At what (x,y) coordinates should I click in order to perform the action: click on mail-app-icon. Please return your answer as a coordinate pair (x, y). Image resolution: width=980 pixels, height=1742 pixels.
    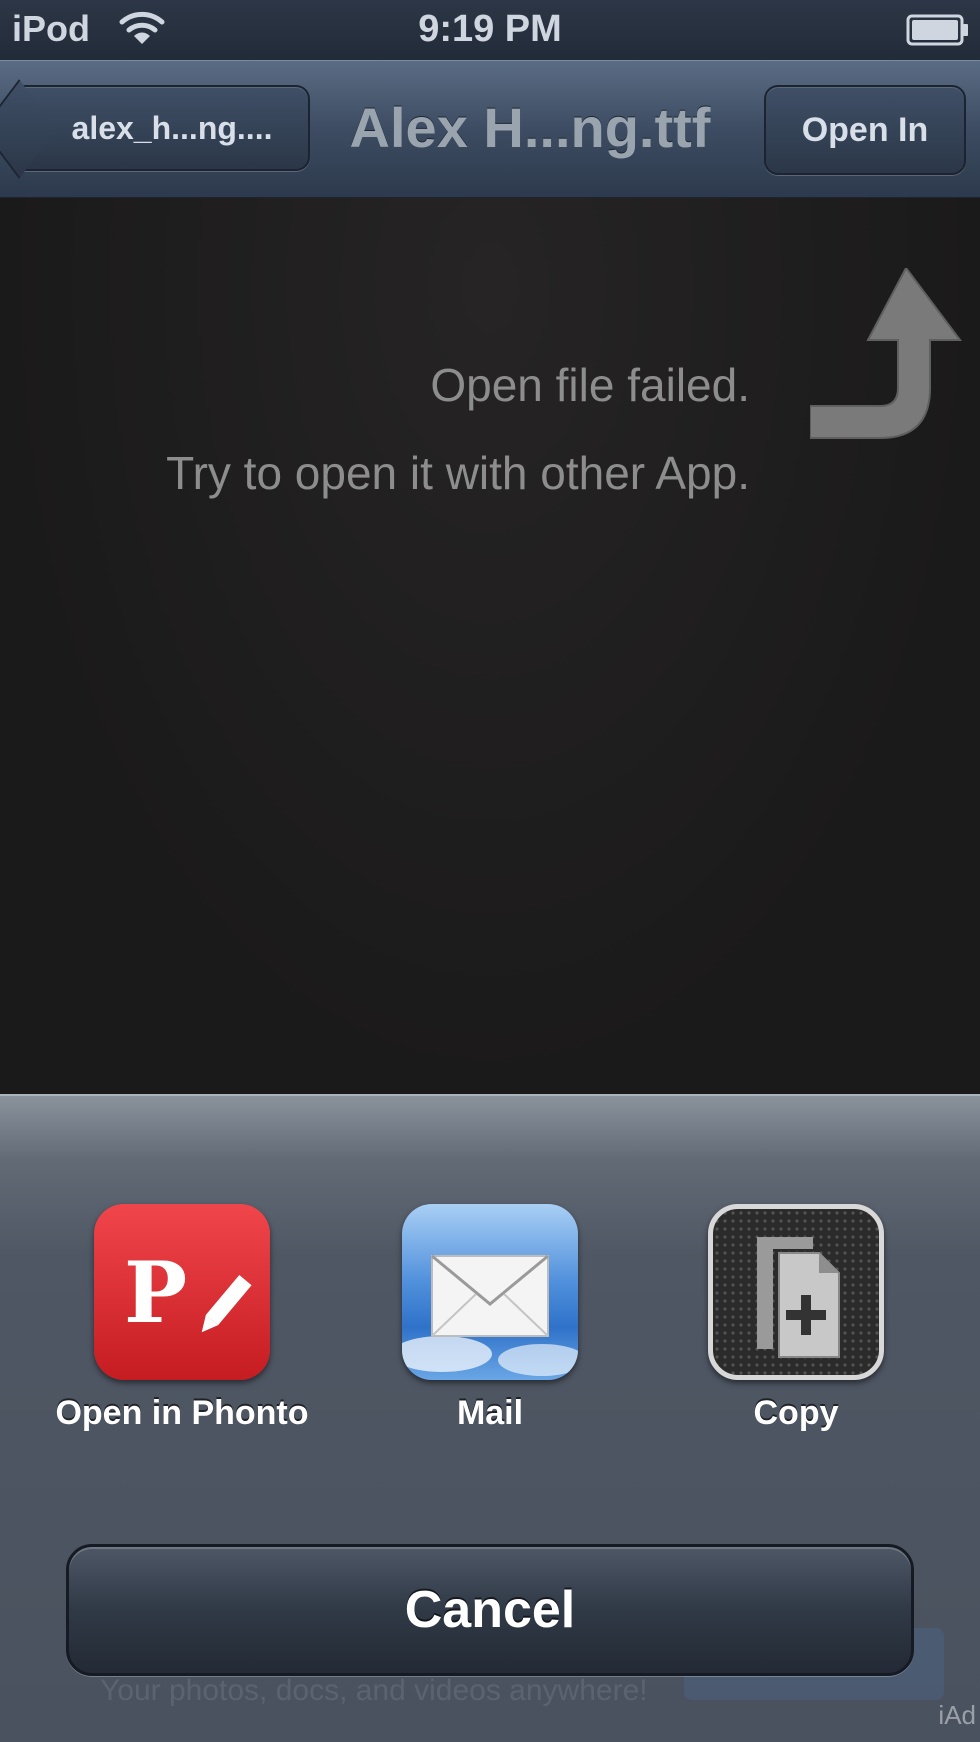
    Looking at the image, I should click on (490, 1292).